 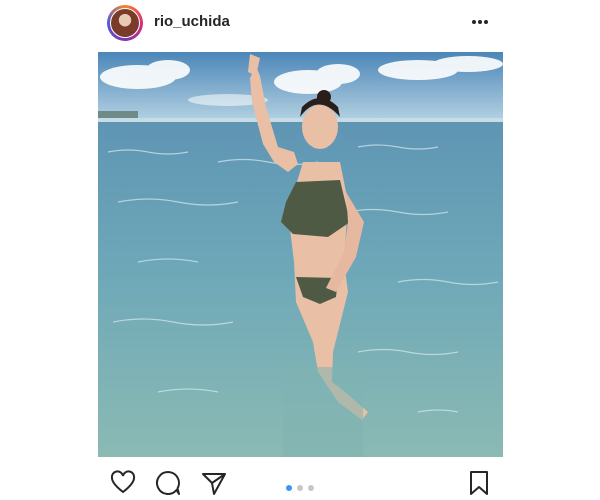 What do you see at coordinates (214, 483) in the screenshot?
I see `share-icon` at bounding box center [214, 483].